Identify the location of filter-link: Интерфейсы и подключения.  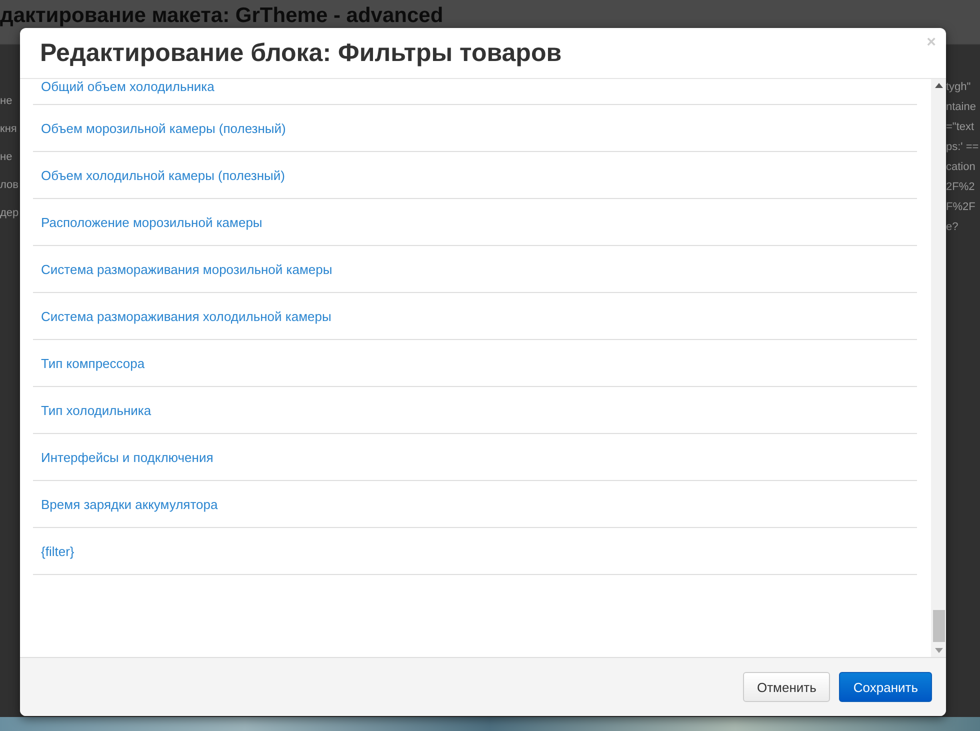
(127, 457).